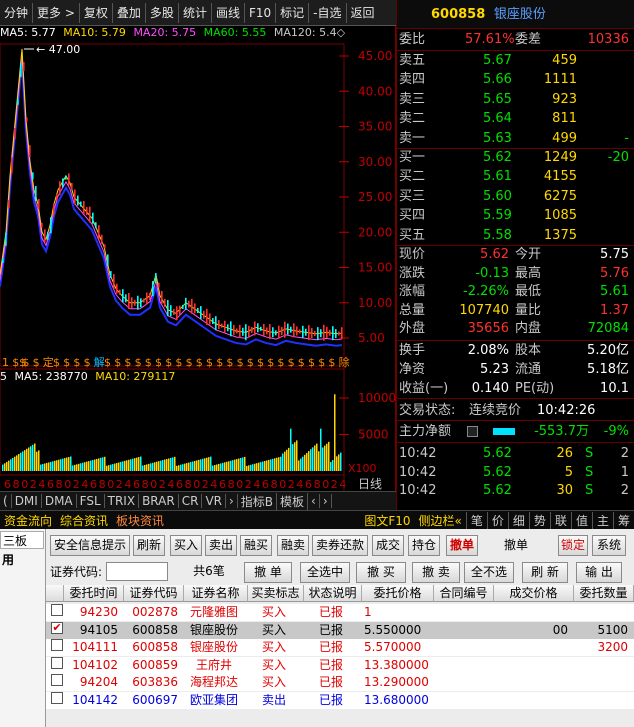  What do you see at coordinates (22, 560) in the screenshot?
I see `nav-item-yong: 用` at bounding box center [22, 560].